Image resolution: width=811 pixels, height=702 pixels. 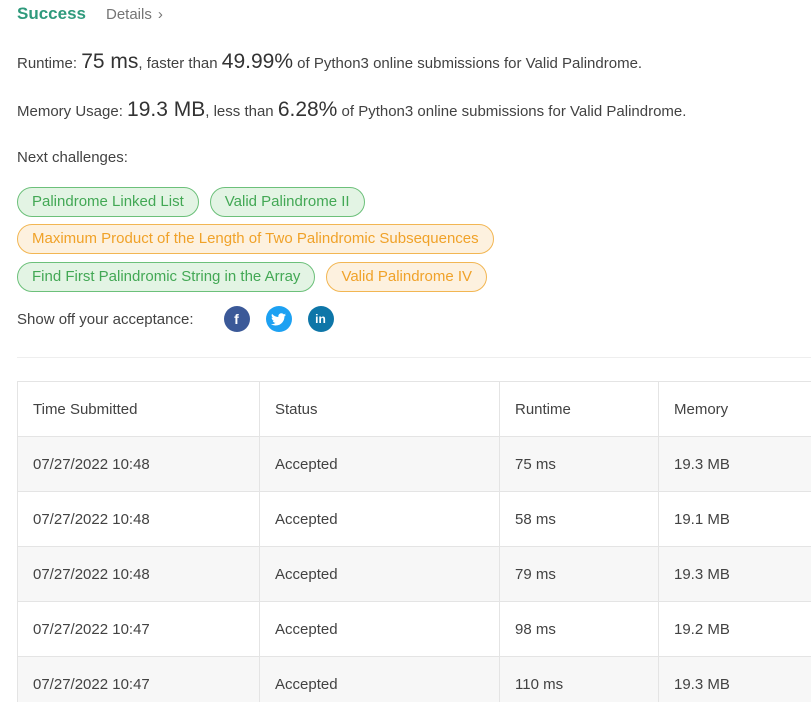 What do you see at coordinates (579, 519) in the screenshot?
I see `cell-runtime: 58 ms` at bounding box center [579, 519].